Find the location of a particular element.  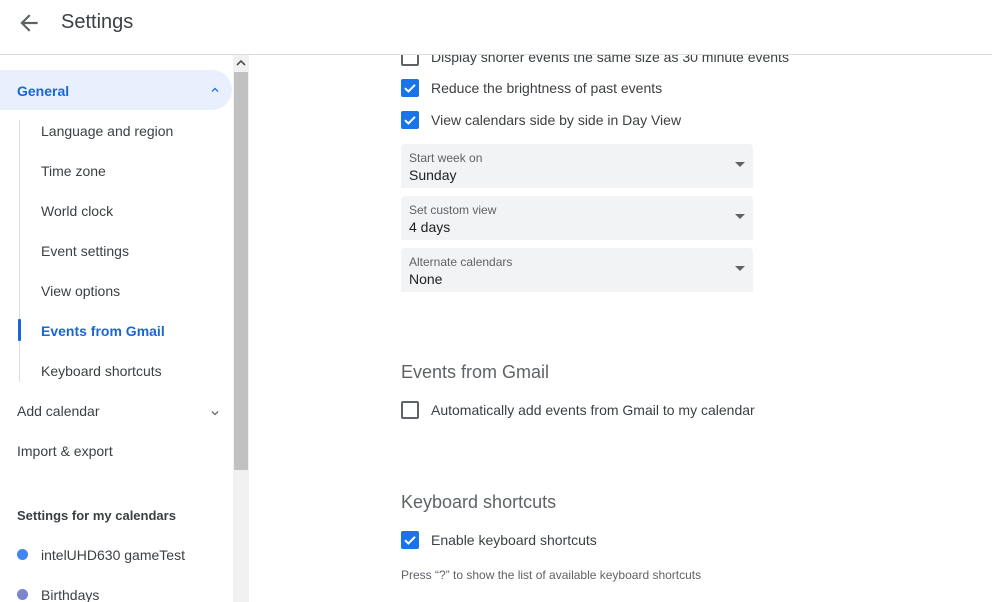

header-bar: Settings is located at coordinates (496, 27).